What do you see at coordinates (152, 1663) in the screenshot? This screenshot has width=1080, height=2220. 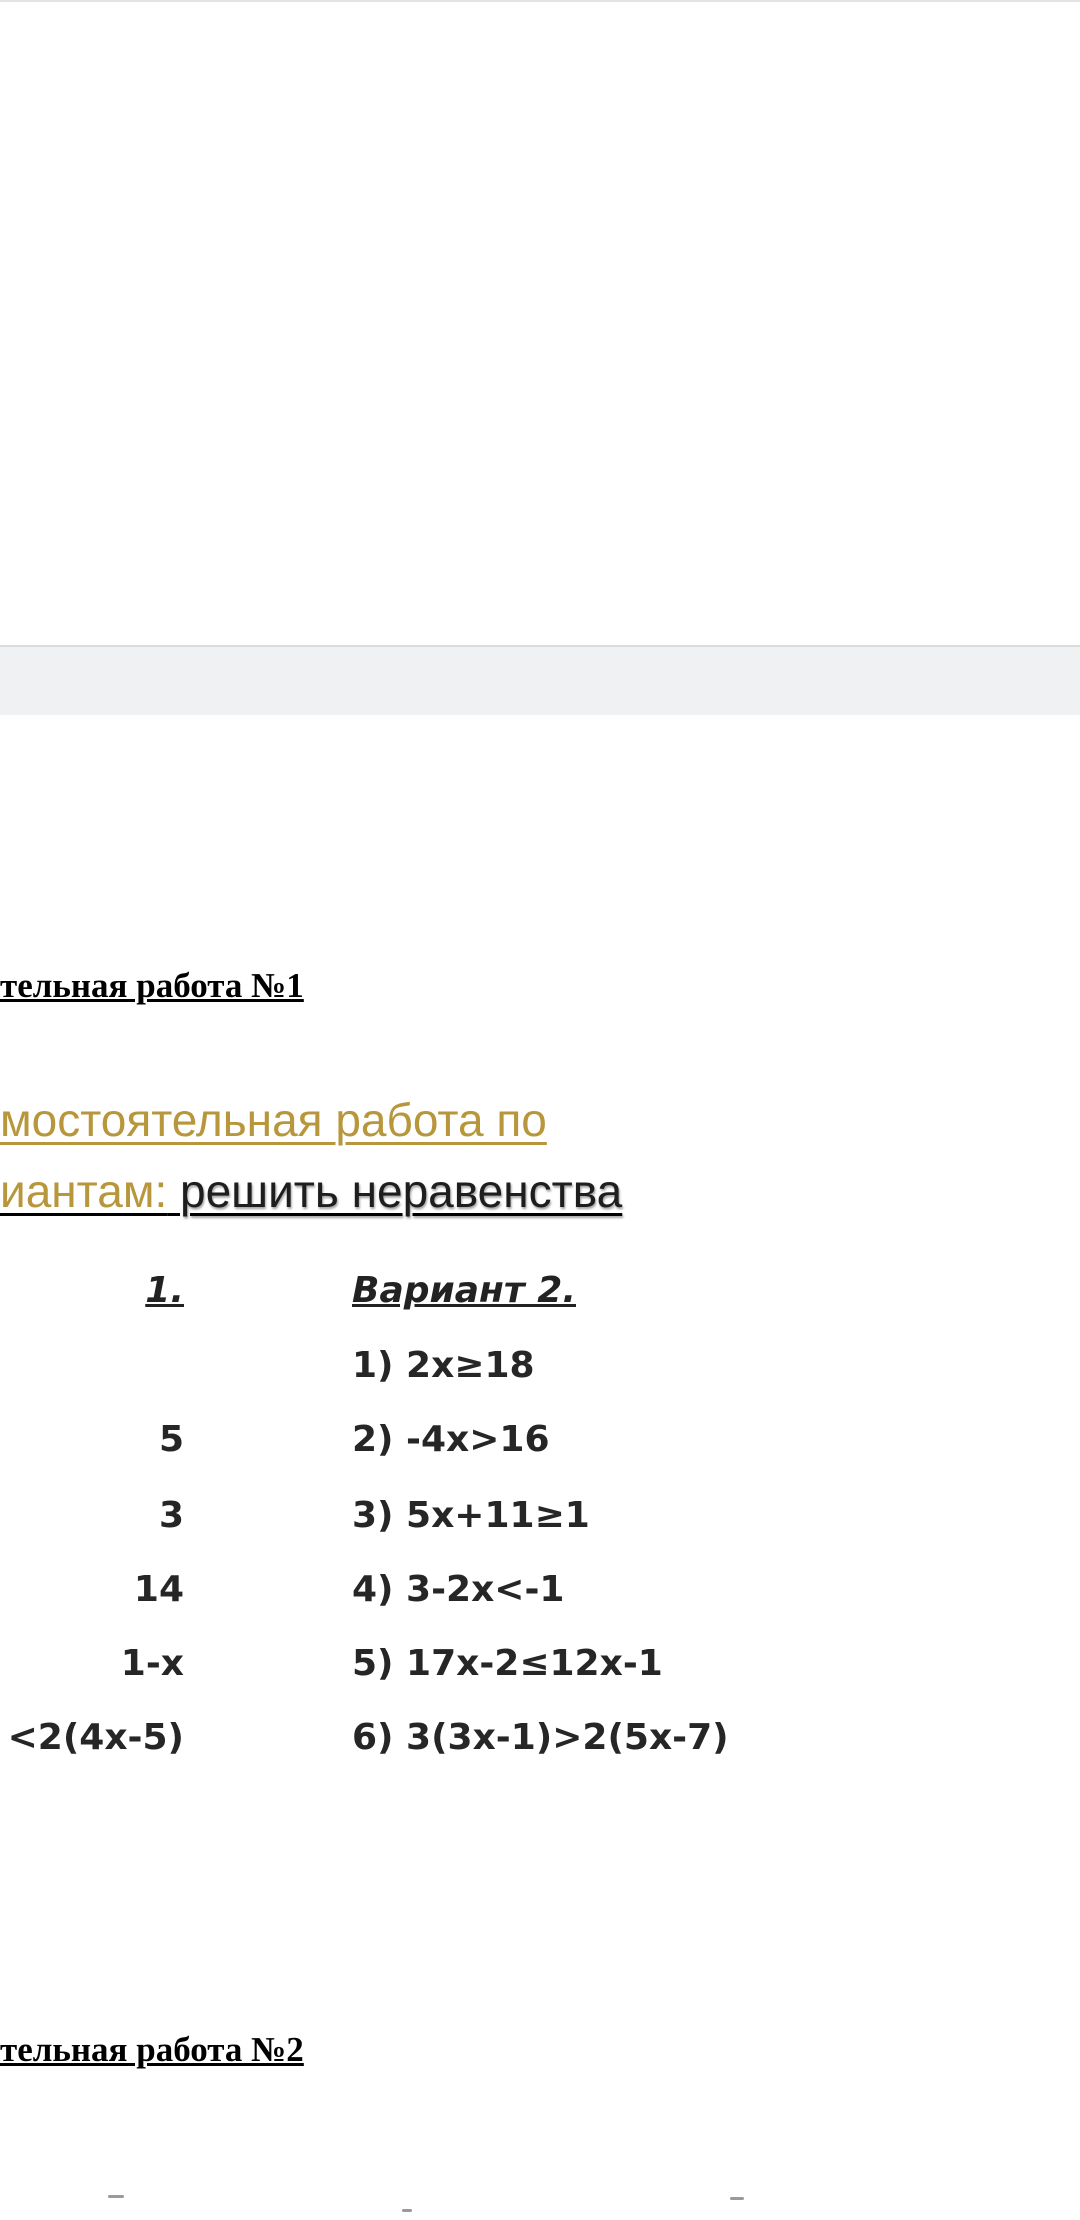 I see `variant-1-item: 1-x` at bounding box center [152, 1663].